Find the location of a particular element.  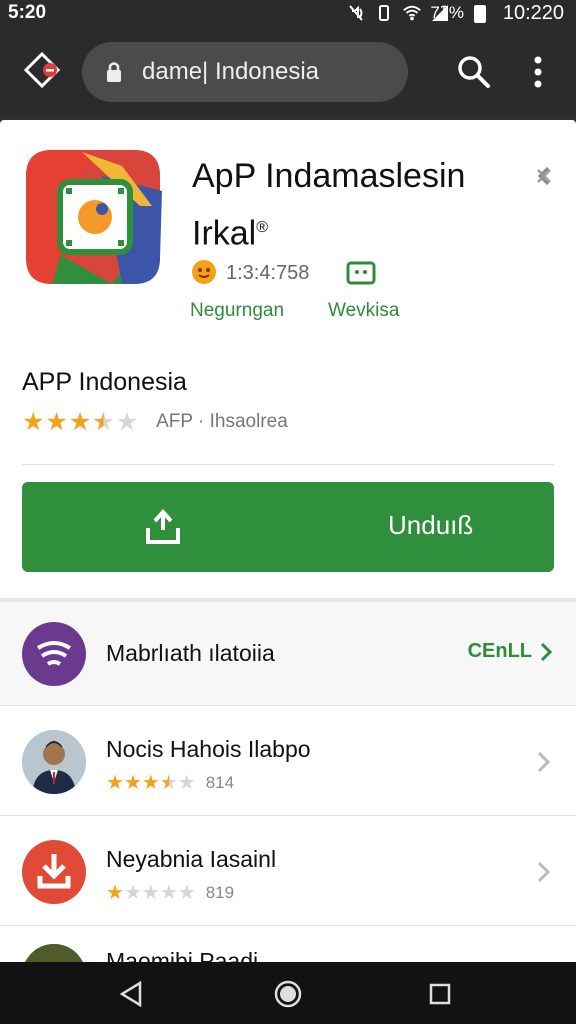

list-item: Nocis Hahois Ilabpo ★ ★ ★ ★ ★ 814 is located at coordinates (288, 761).